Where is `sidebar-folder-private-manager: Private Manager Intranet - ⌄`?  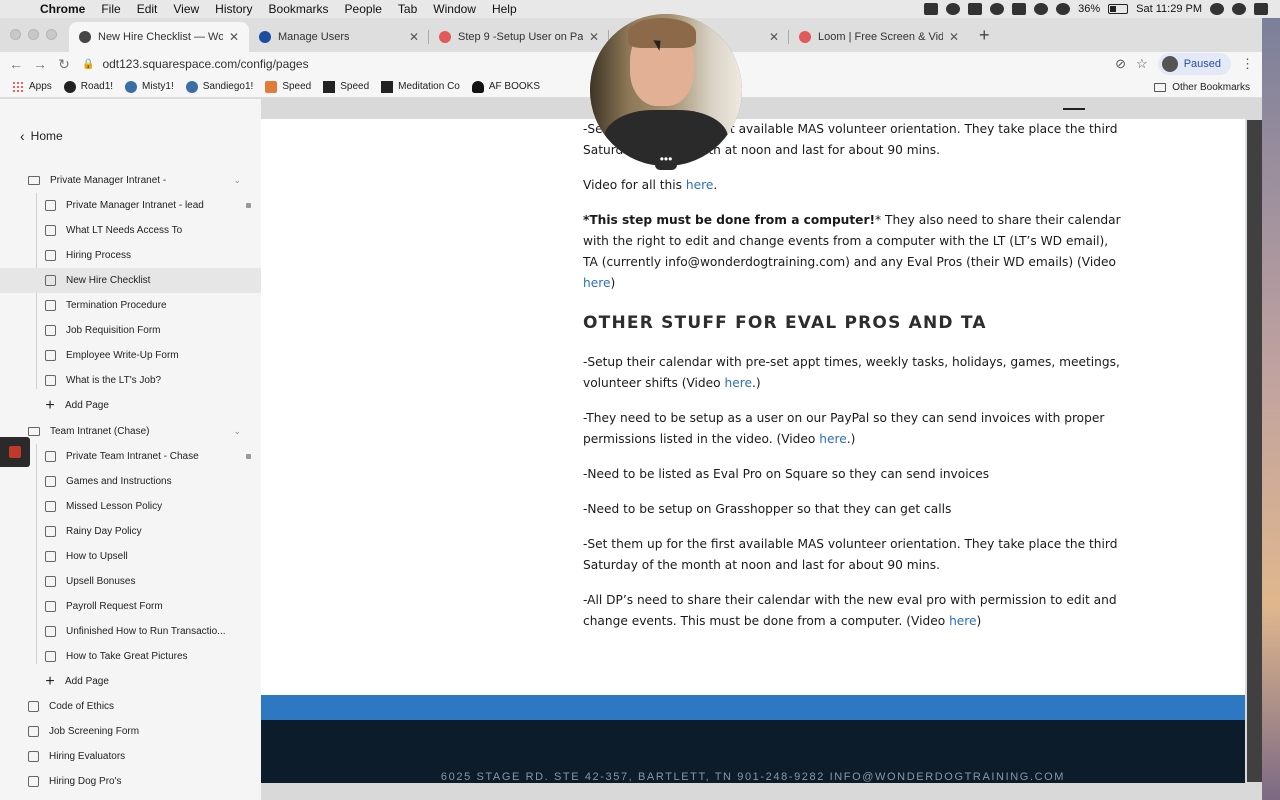
sidebar-folder-private-manager: Private Manager Intranet - ⌄ is located at coordinates (130, 180).